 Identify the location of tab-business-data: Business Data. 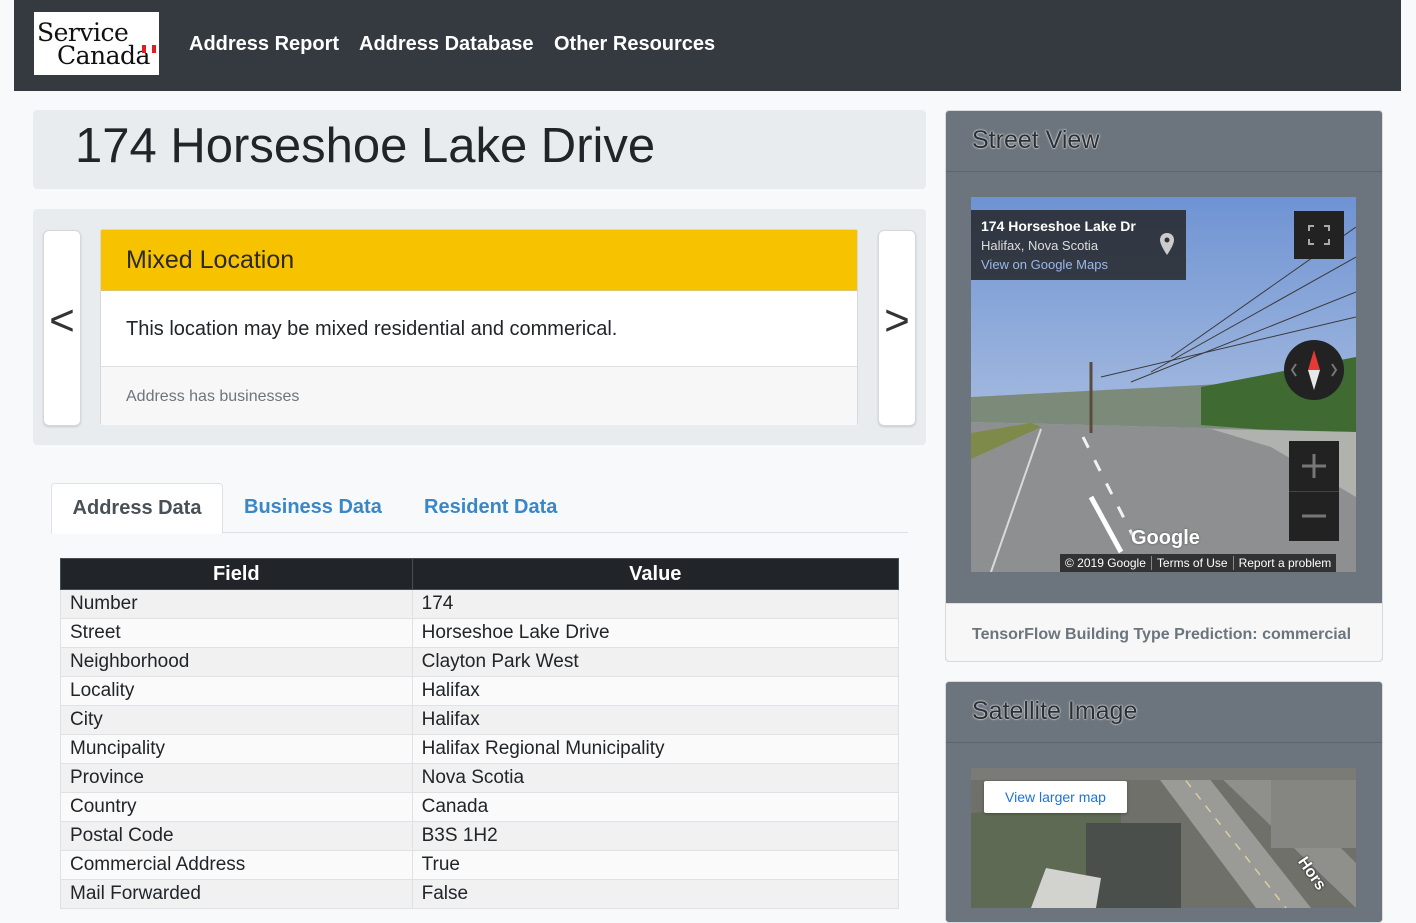
(313, 507).